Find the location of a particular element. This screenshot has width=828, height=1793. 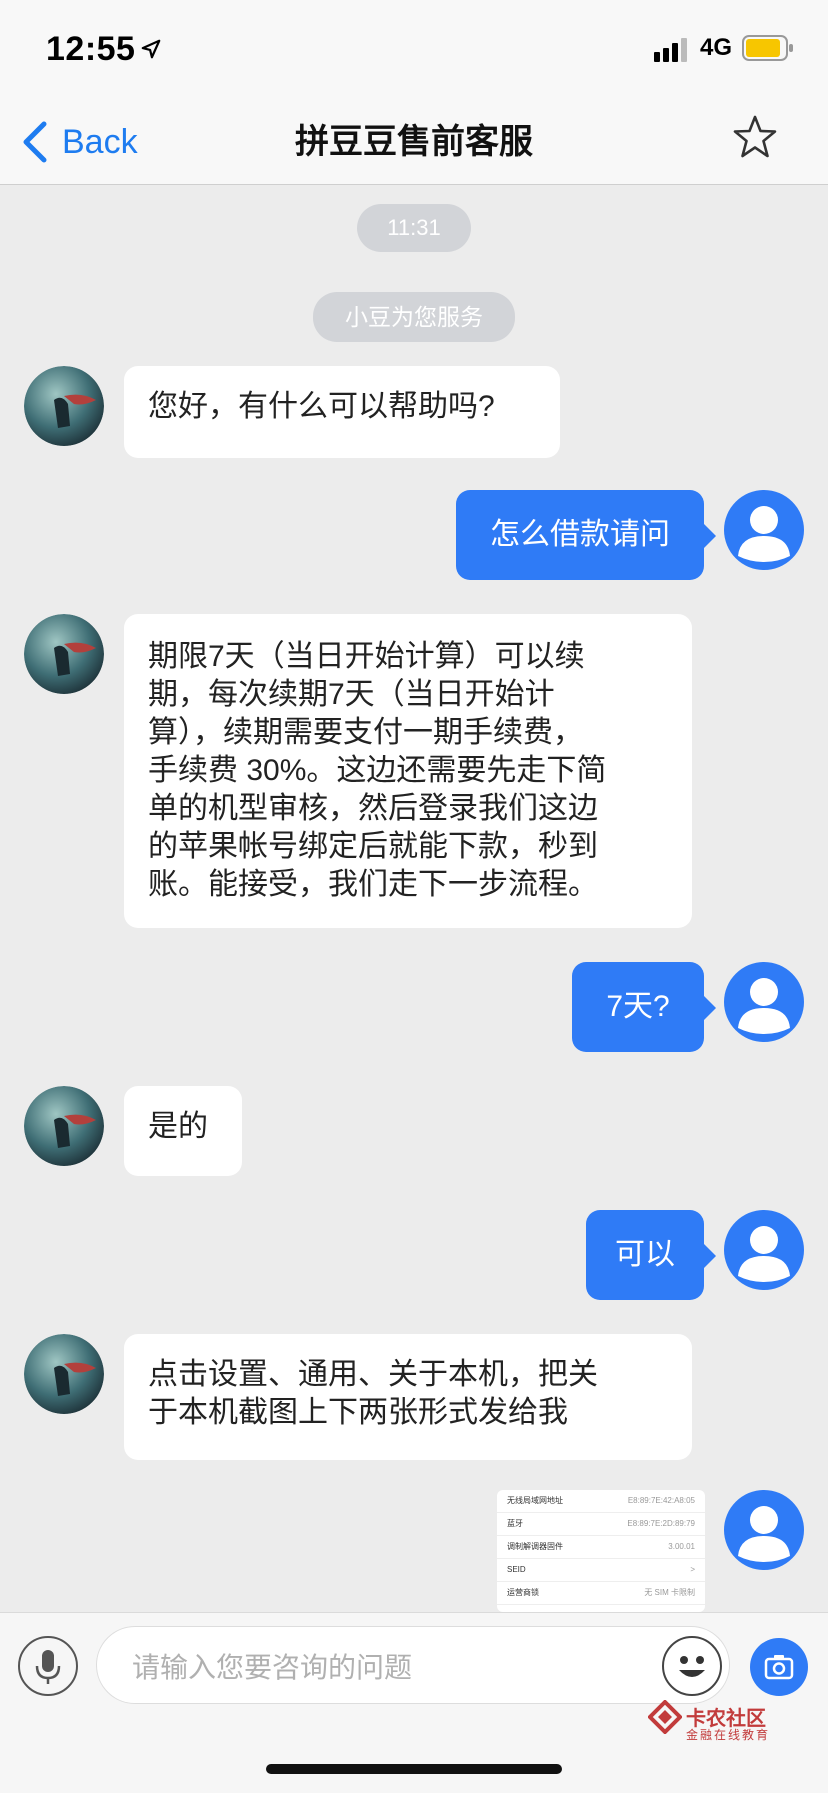

thumb-row: 调制解调器固件 3.00.01 is located at coordinates (601, 1547).